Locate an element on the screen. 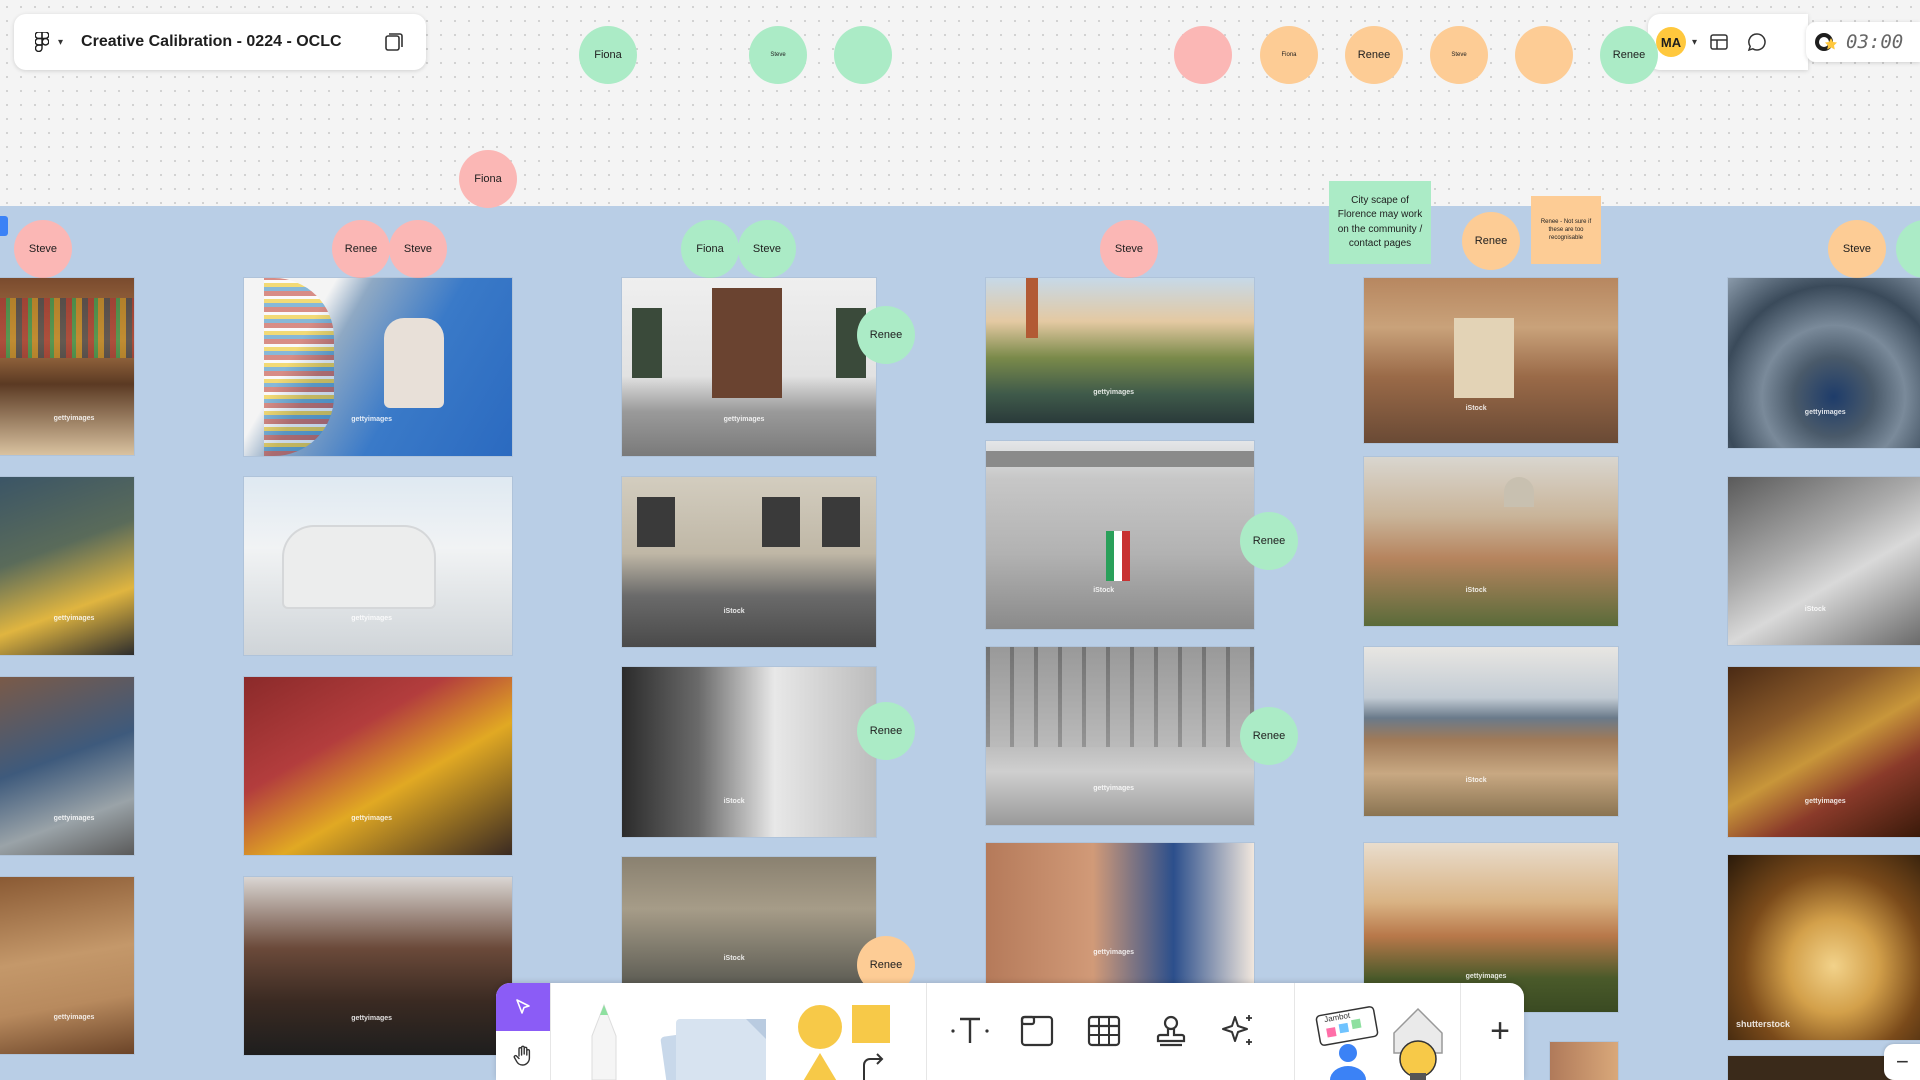  stamp-label: Fiona is located at coordinates (488, 179).